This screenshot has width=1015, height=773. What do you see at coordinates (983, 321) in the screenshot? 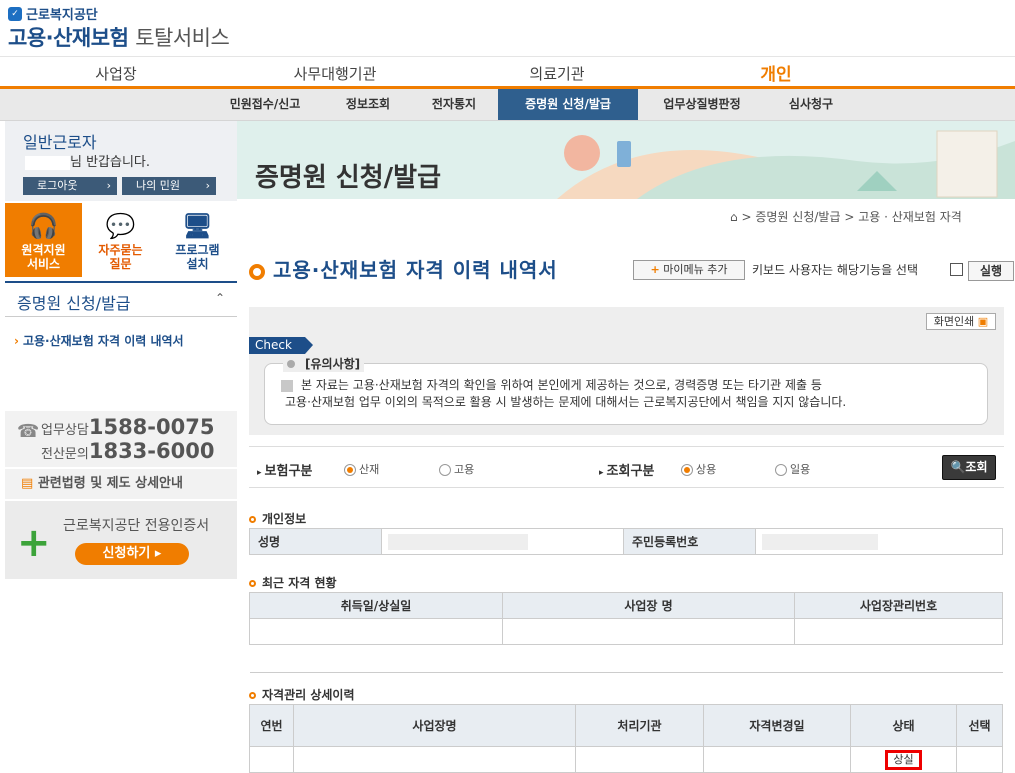
I see `printer-icon: ▣` at bounding box center [983, 321].